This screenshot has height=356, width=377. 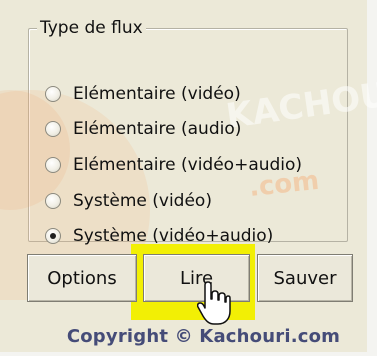 What do you see at coordinates (214, 303) in the screenshot?
I see `hand-cursor-icon` at bounding box center [214, 303].